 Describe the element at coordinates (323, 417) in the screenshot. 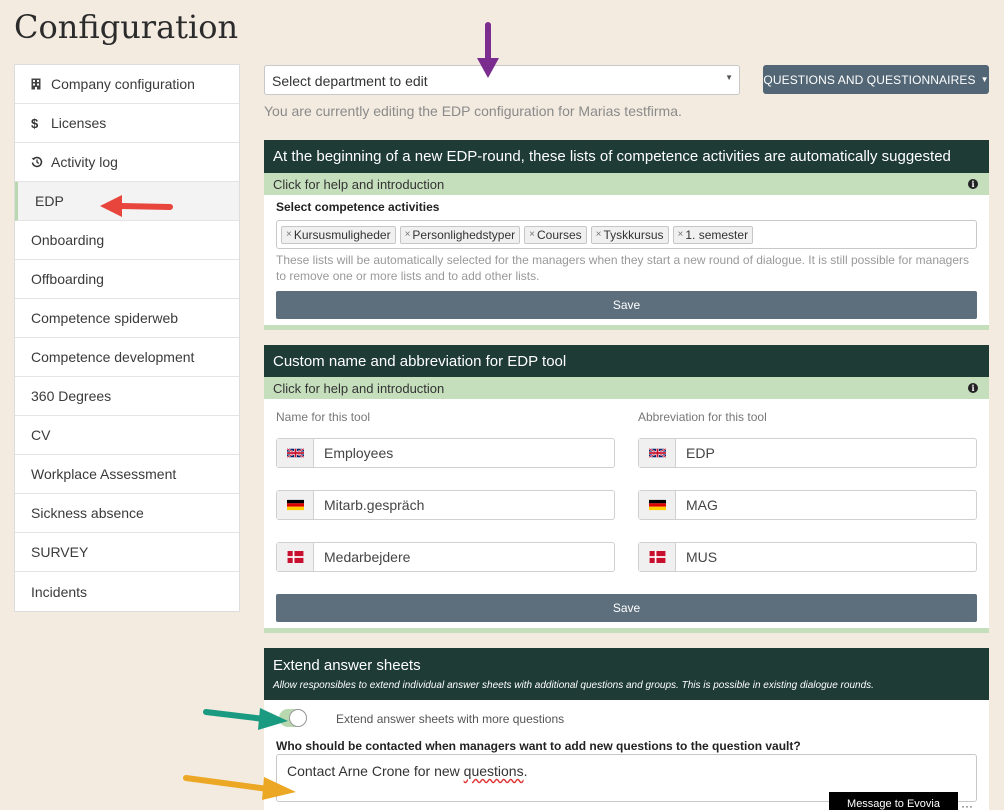

I see `name-column-label: Name for this tool` at that location.